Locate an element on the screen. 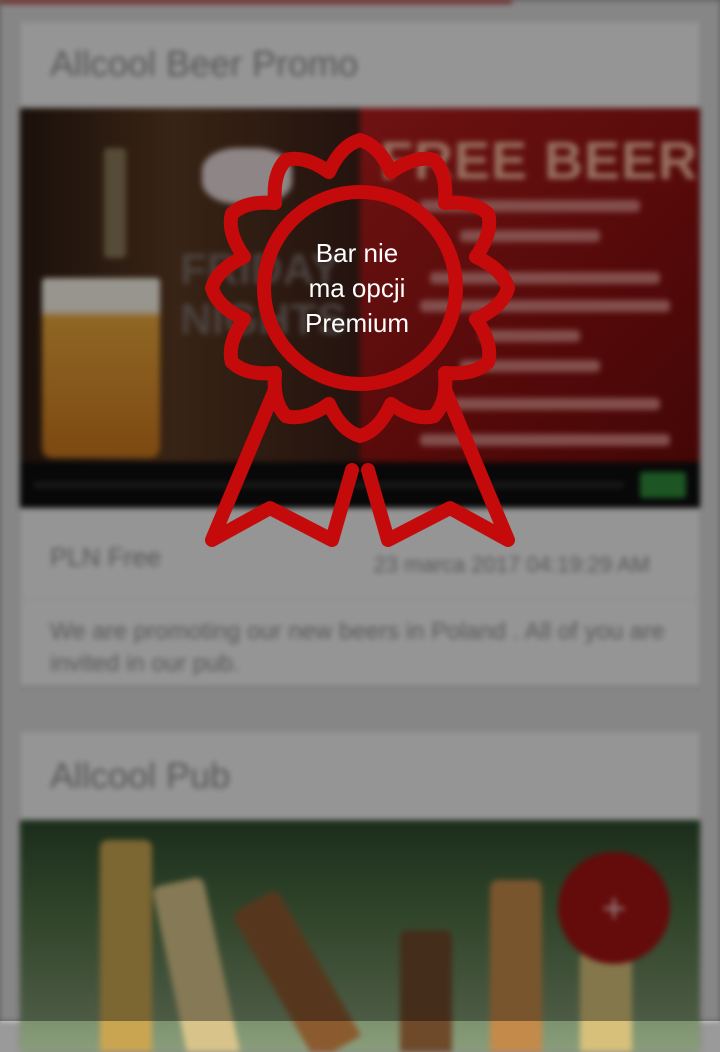  premium-badge-line1: Bar nie is located at coordinates (357, 253).